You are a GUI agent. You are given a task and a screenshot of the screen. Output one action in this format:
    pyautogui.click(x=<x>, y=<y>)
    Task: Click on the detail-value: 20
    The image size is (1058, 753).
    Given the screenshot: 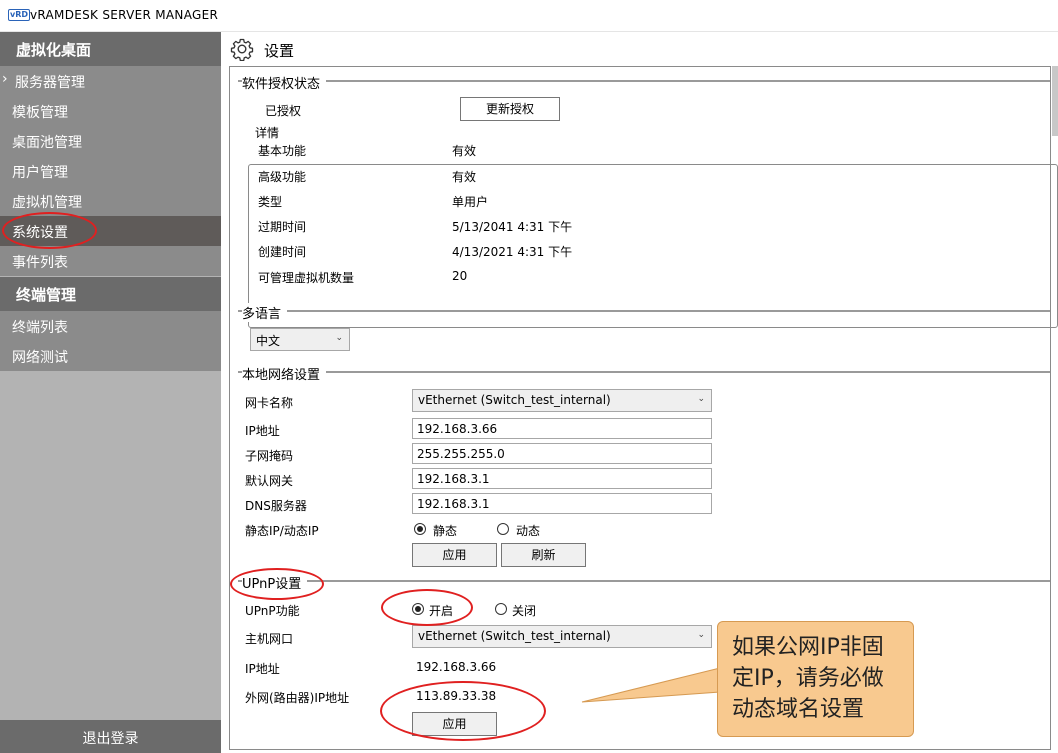 What is the action you would take?
    pyautogui.click(x=460, y=276)
    